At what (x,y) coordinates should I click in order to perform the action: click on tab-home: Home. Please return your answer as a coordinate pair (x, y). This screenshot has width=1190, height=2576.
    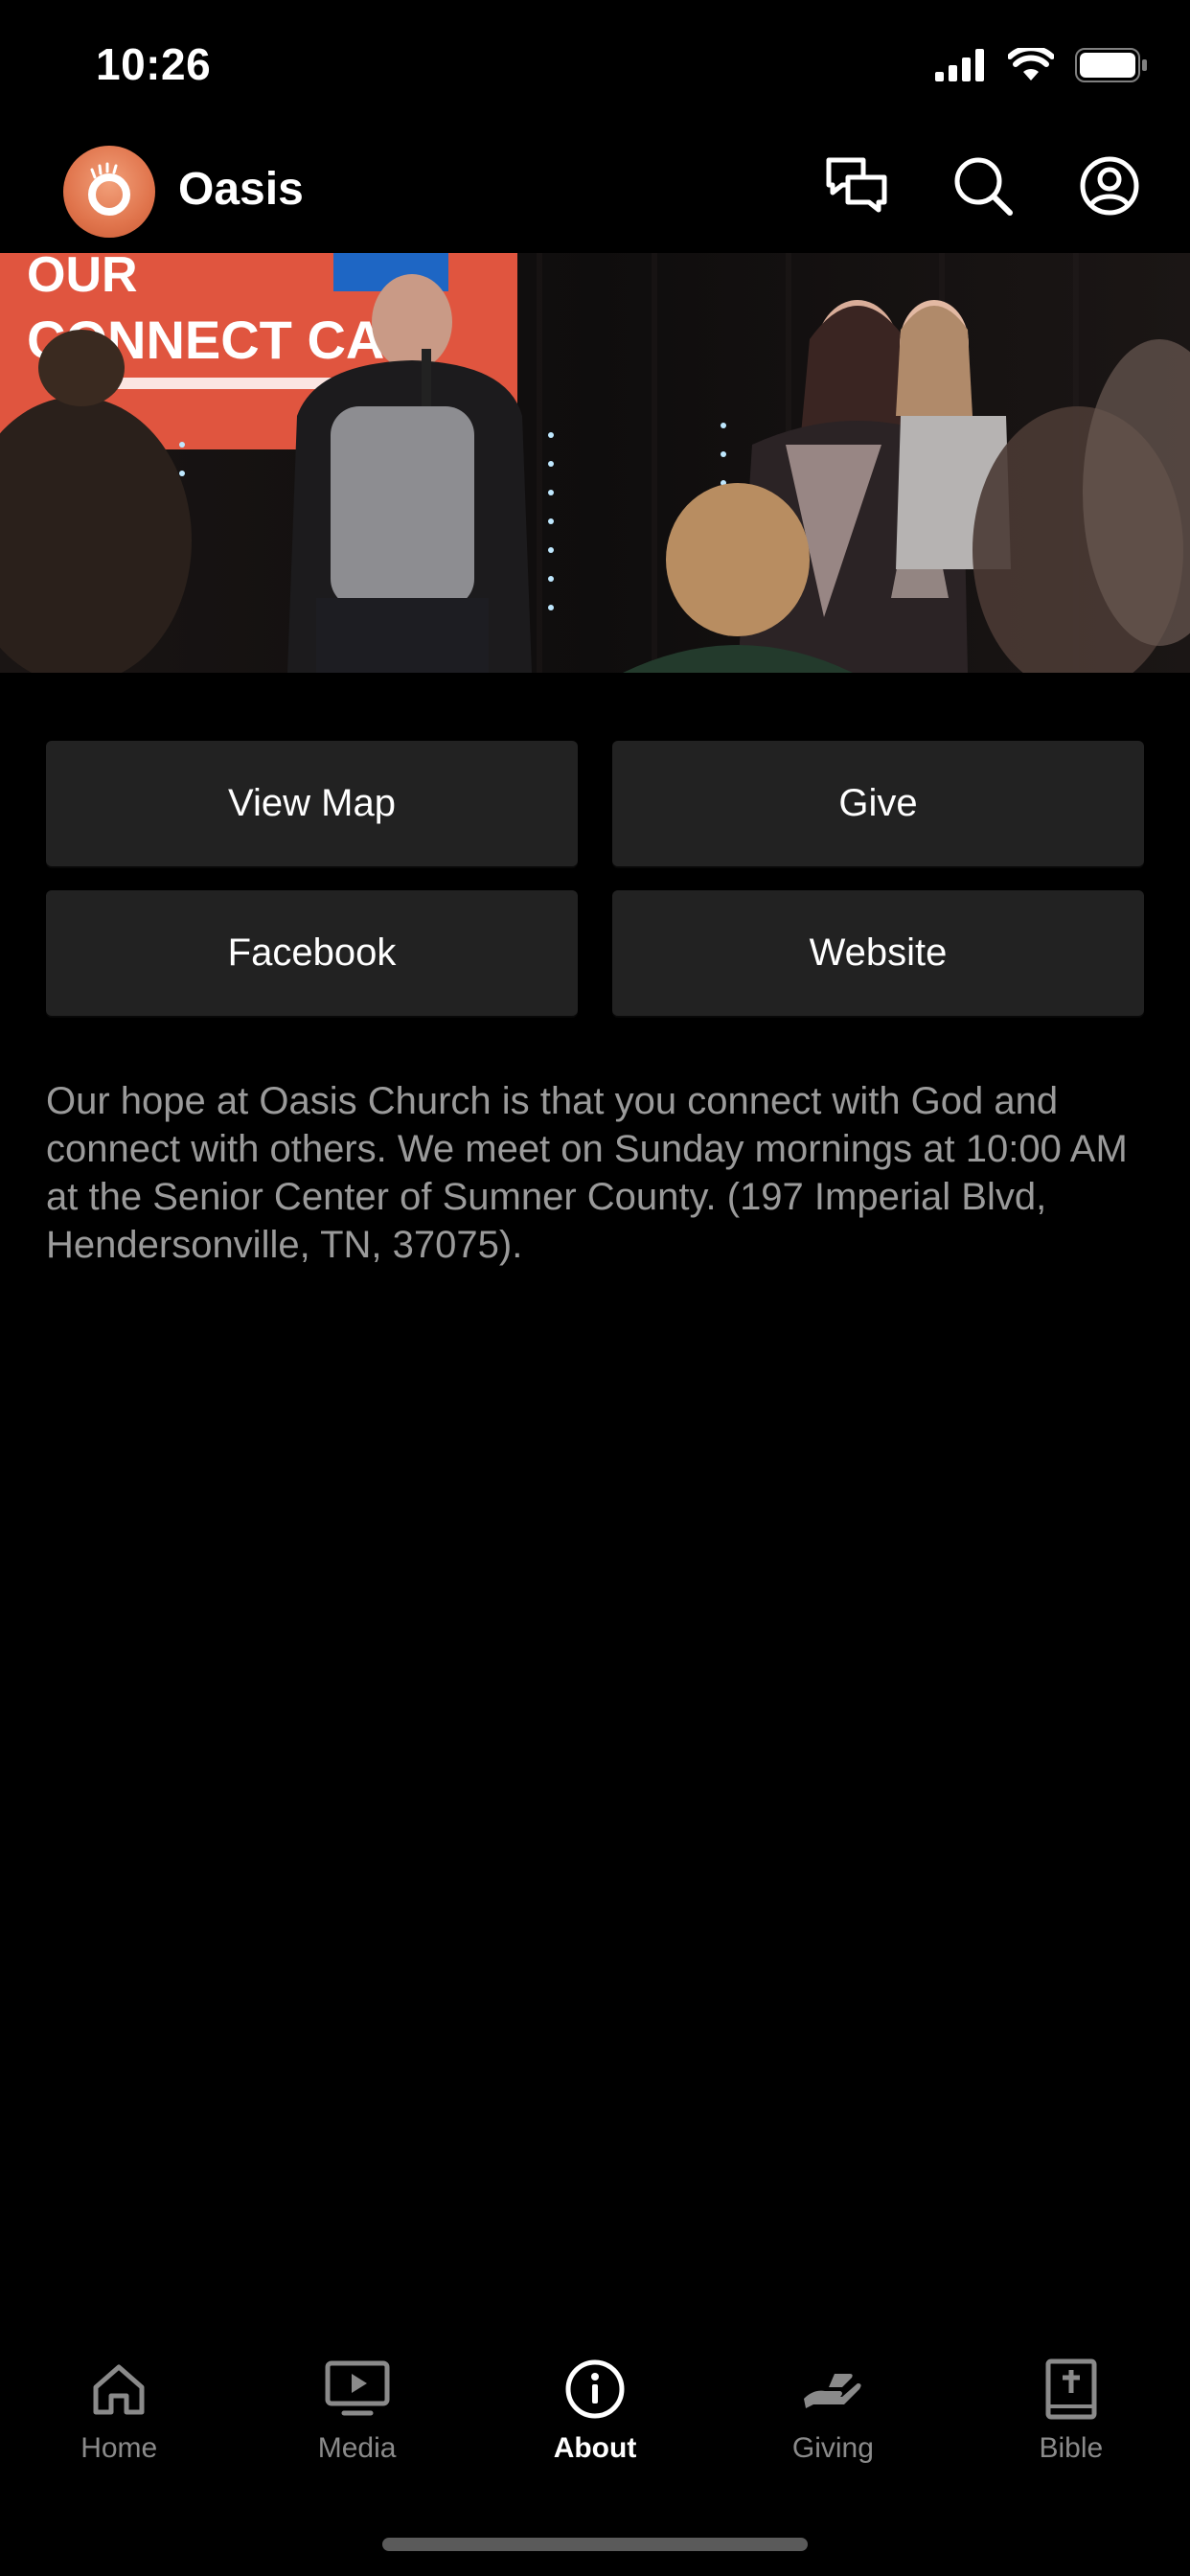
    Looking at the image, I should click on (119, 2405).